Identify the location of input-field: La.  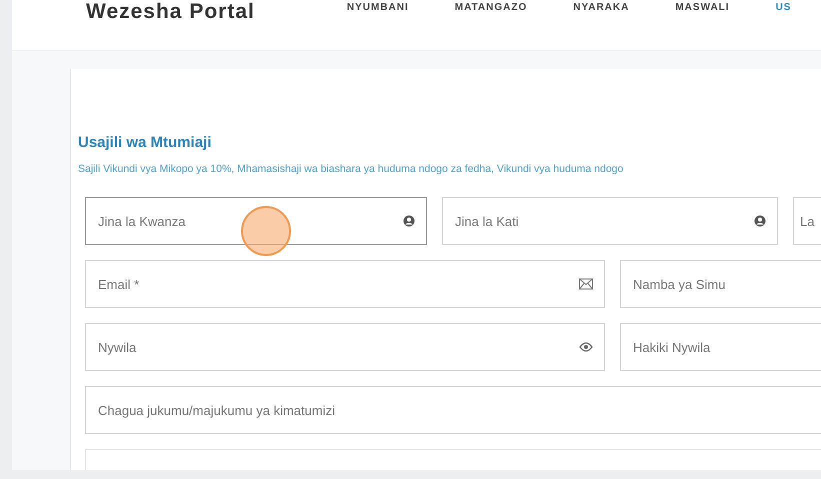
(807, 221).